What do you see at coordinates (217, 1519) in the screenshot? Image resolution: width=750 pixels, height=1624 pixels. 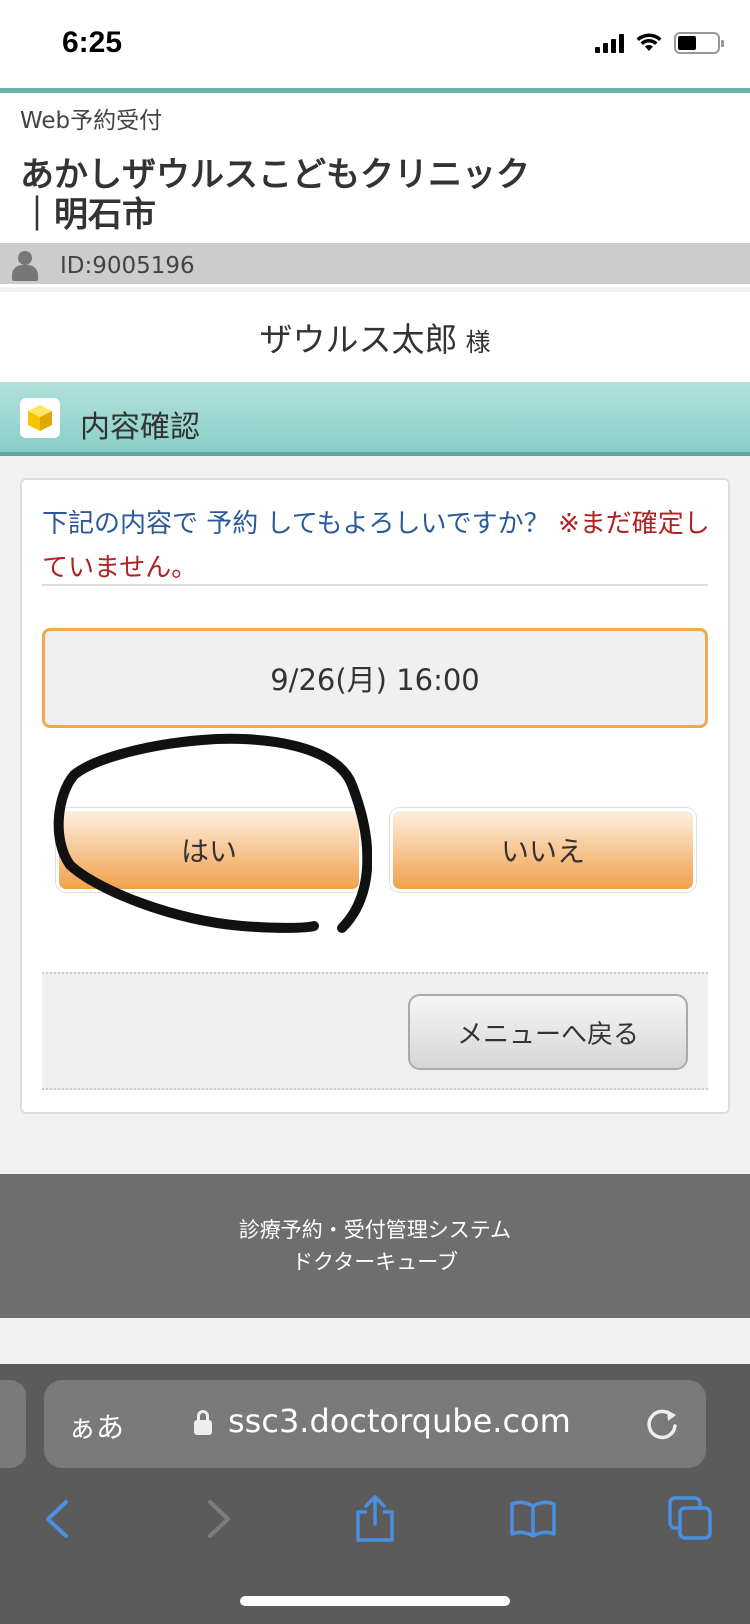 I see `forward-arrow-icon` at bounding box center [217, 1519].